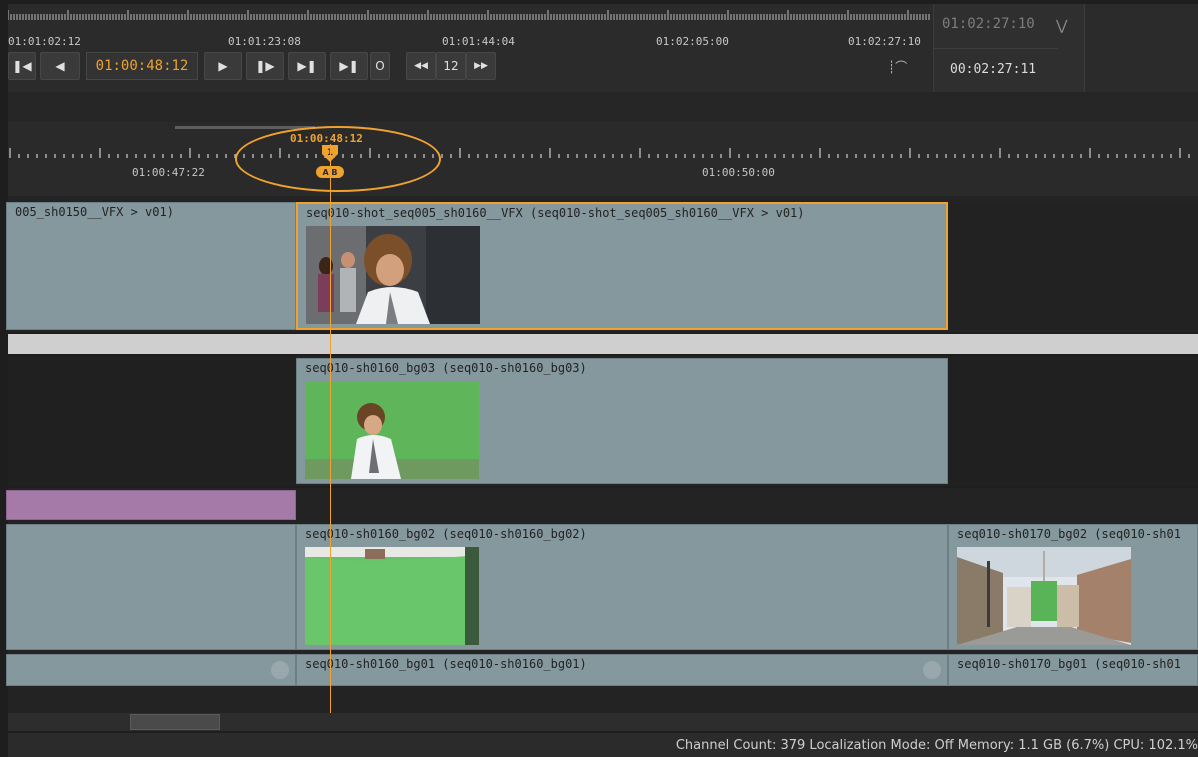  What do you see at coordinates (338, 159) in the screenshot?
I see `playhead-highlight-ring` at bounding box center [338, 159].